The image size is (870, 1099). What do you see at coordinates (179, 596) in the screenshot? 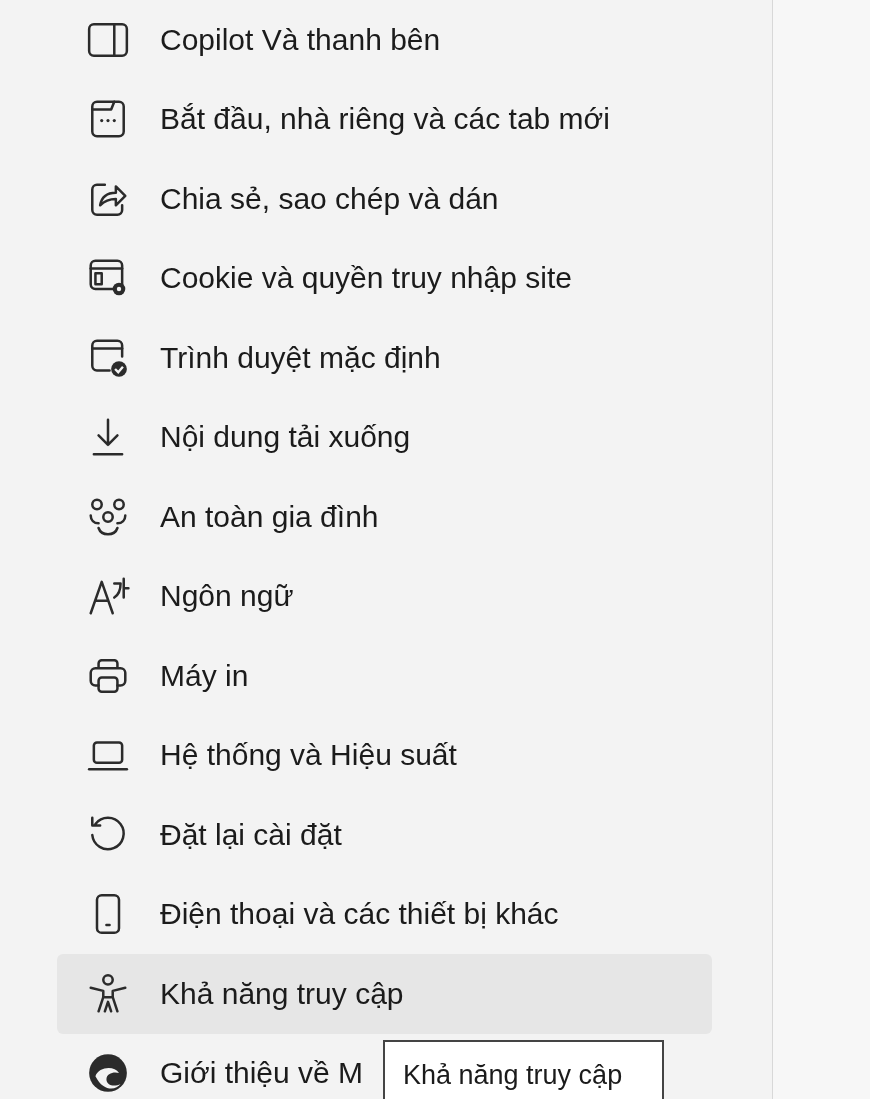
I see `menu-item: Ngôn ngữ` at bounding box center [179, 596].